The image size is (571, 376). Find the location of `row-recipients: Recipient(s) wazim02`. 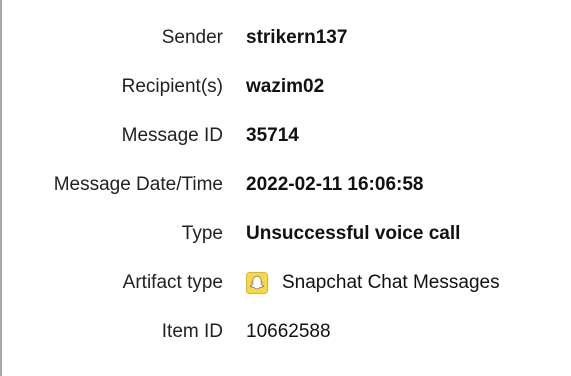

row-recipients: Recipient(s) wazim02 is located at coordinates (286, 87).